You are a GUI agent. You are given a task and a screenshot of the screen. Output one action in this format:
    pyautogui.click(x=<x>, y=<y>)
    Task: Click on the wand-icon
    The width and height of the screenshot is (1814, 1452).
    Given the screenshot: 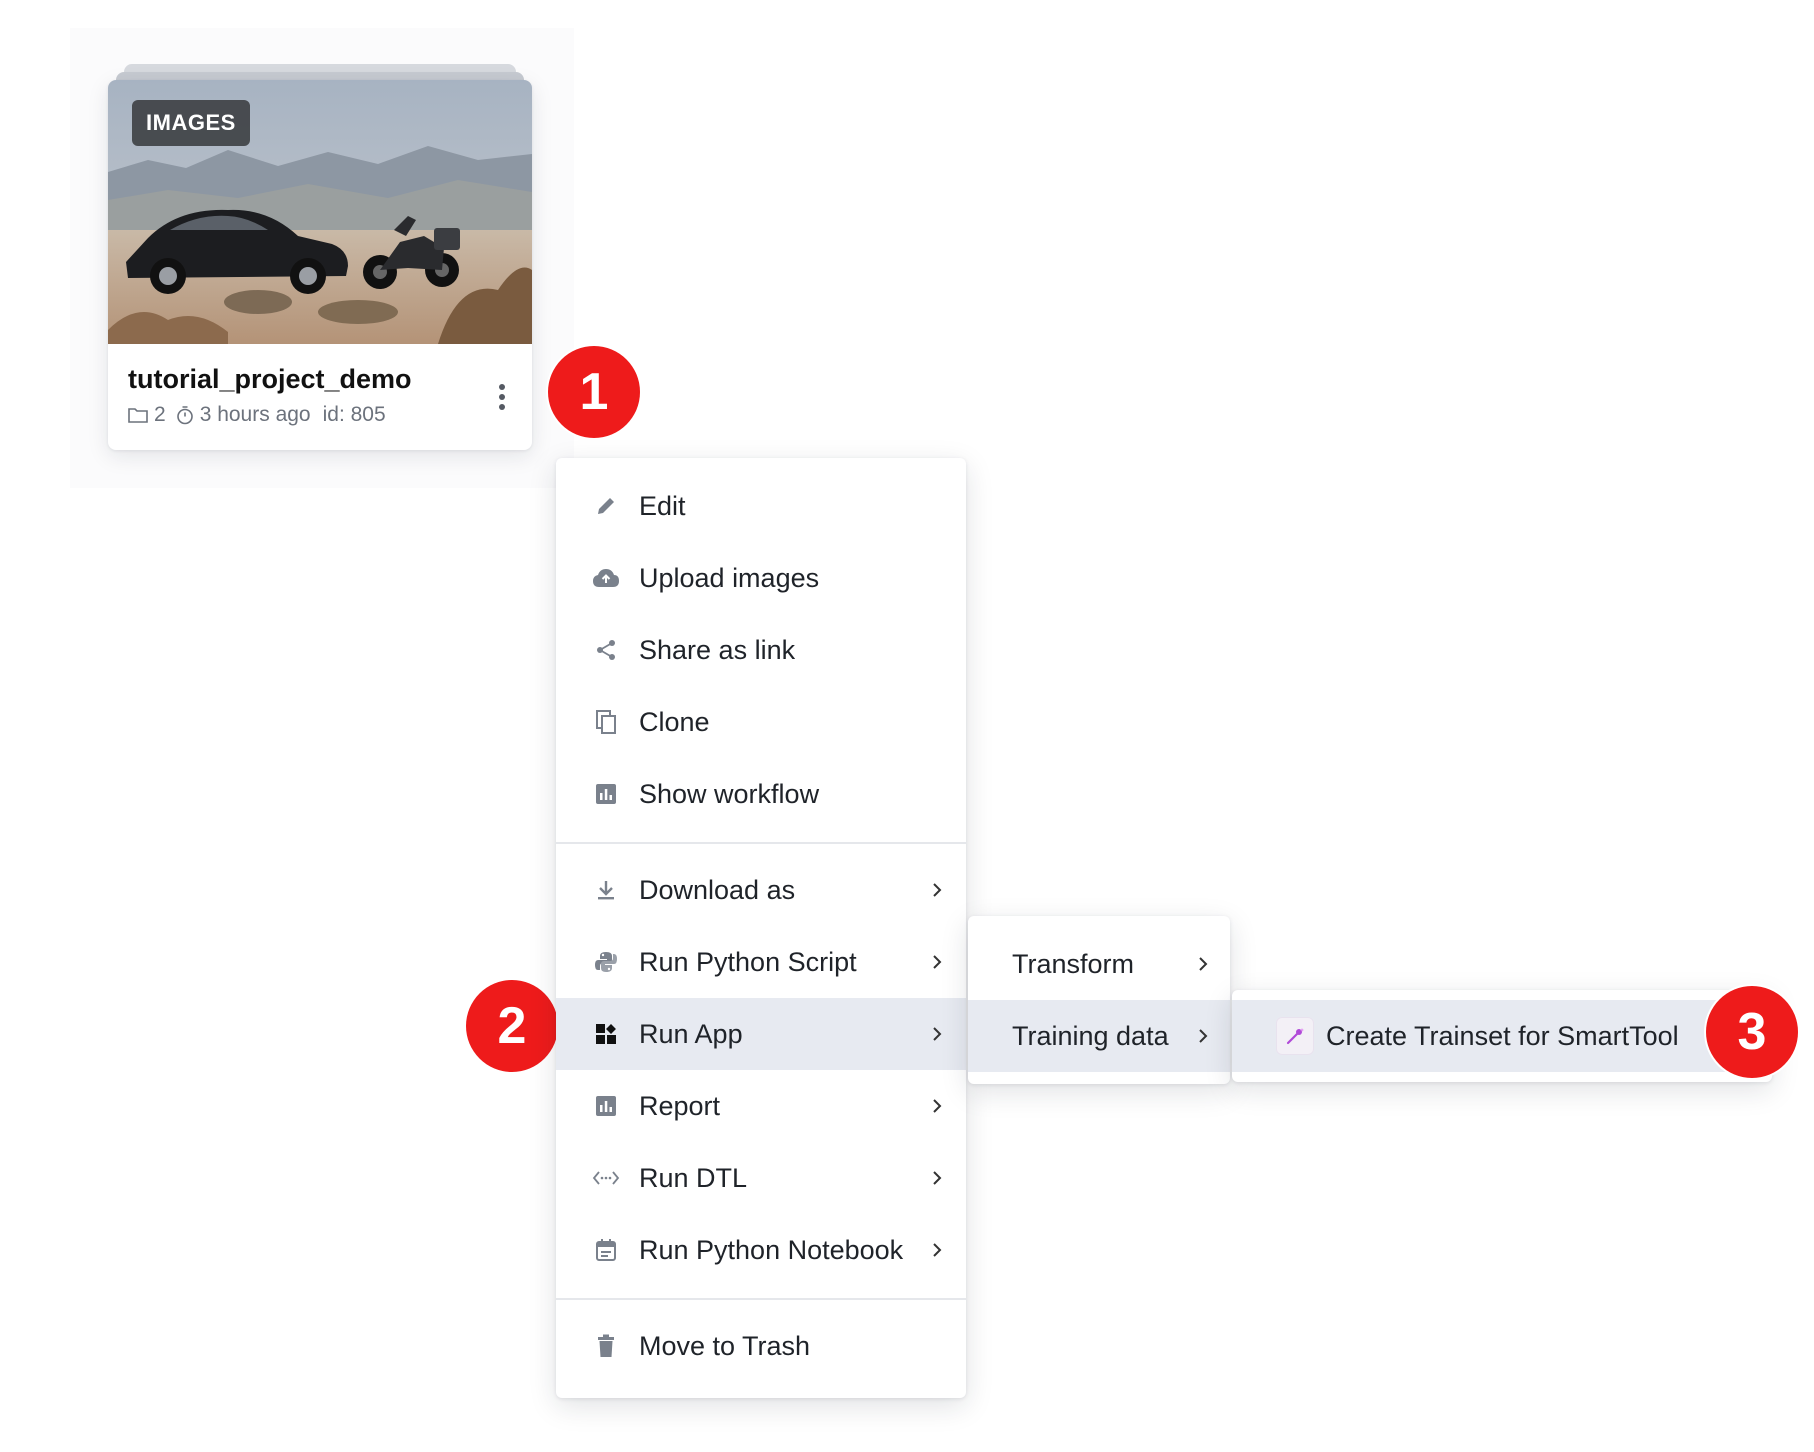 What is the action you would take?
    pyautogui.click(x=1295, y=1036)
    